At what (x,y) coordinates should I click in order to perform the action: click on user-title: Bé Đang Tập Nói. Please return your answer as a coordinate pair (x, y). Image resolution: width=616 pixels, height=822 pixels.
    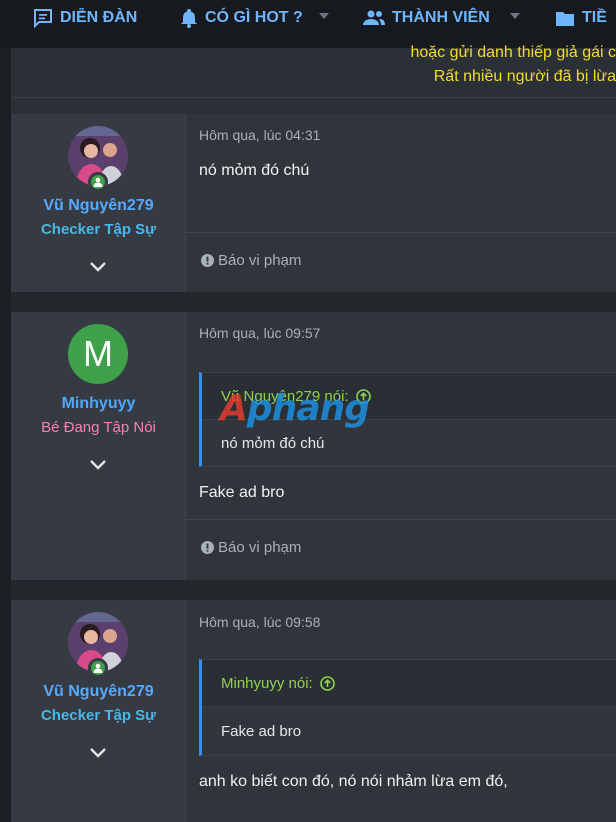
    Looking at the image, I should click on (98, 427).